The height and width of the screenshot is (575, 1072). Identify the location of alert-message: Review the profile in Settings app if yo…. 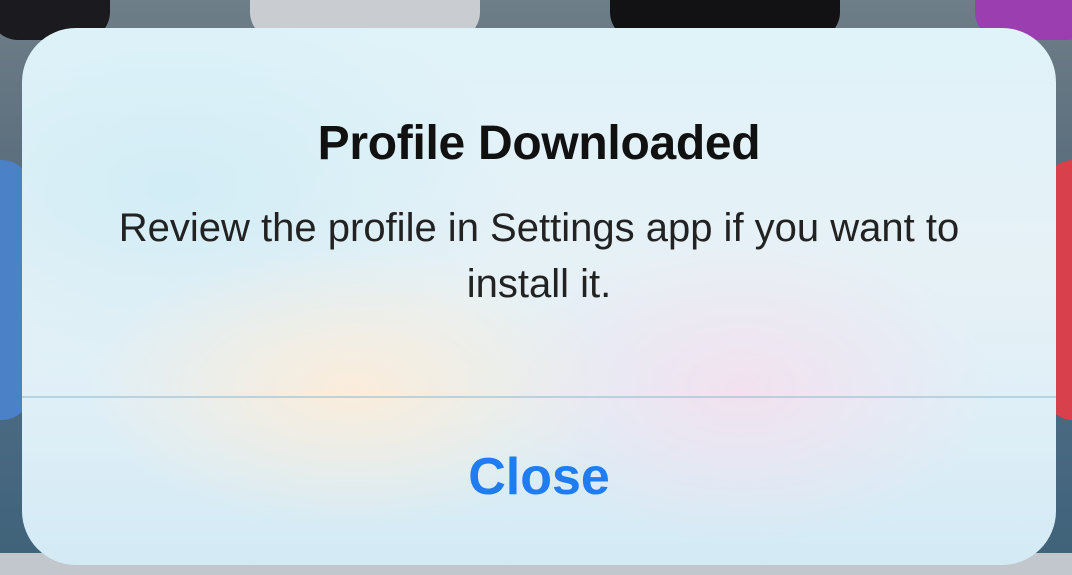
(539, 256).